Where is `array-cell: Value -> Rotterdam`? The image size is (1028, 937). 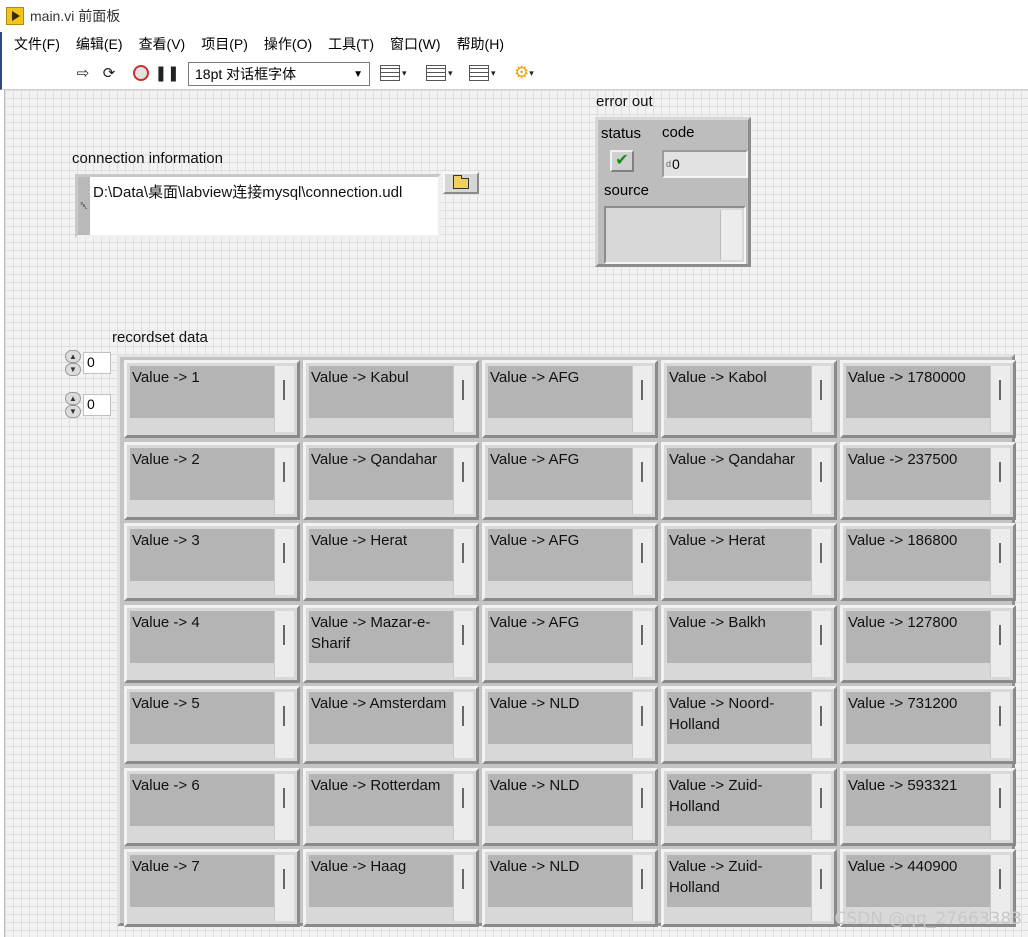
array-cell: Value -> Rotterdam is located at coordinates (391, 806).